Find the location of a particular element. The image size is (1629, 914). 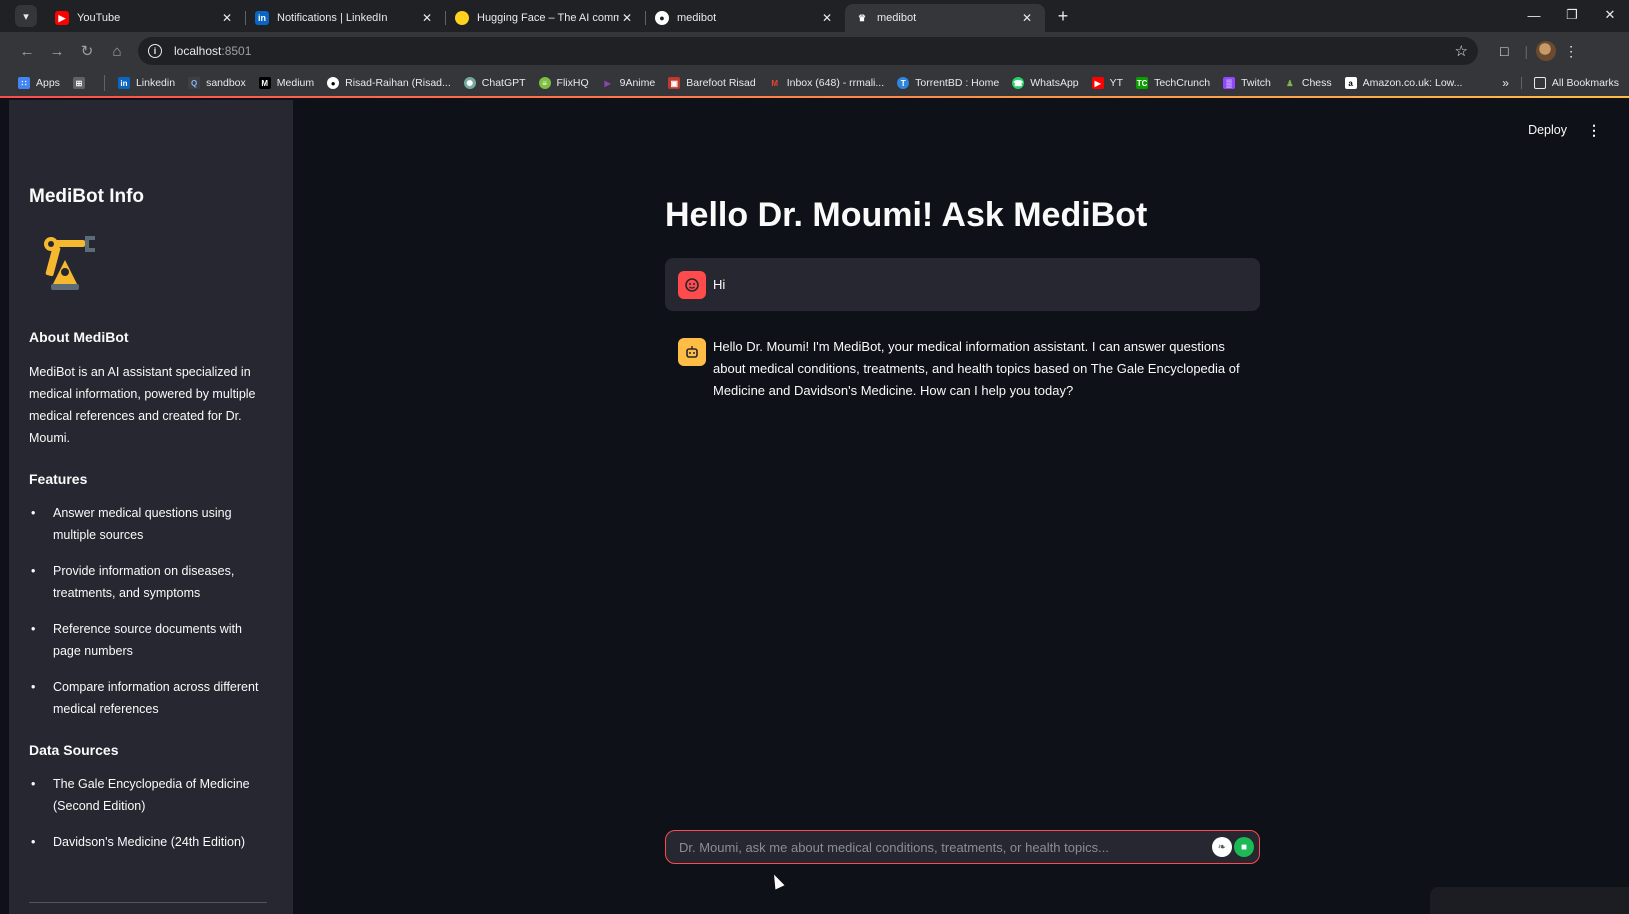

whatsapp-icon: ☎ is located at coordinates (1018, 83).